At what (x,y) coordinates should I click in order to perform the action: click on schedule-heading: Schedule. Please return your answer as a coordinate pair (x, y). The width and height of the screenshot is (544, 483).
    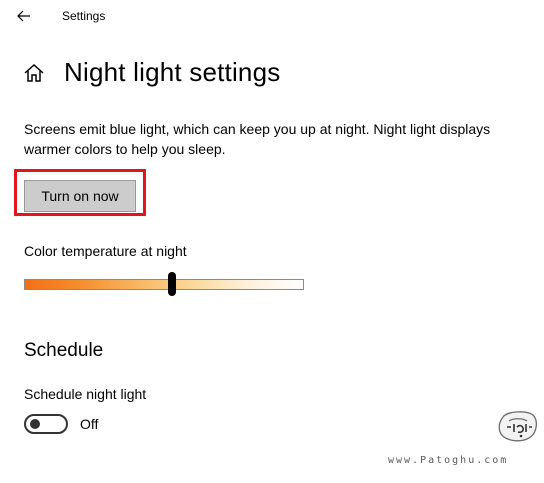
    Looking at the image, I should click on (64, 350).